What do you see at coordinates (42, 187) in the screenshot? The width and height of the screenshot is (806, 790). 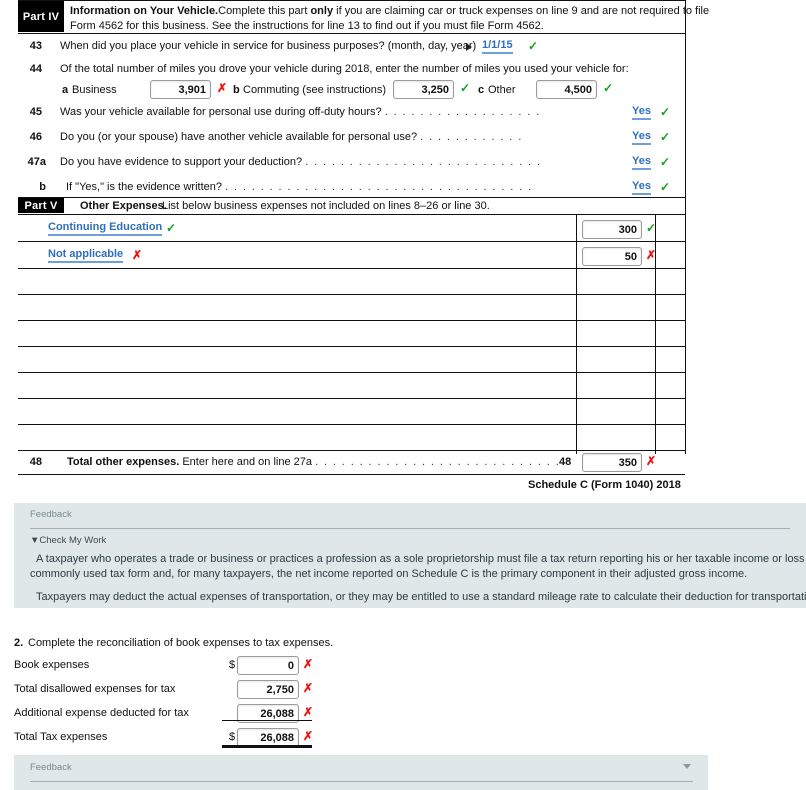 I see `line-47b-number: b` at bounding box center [42, 187].